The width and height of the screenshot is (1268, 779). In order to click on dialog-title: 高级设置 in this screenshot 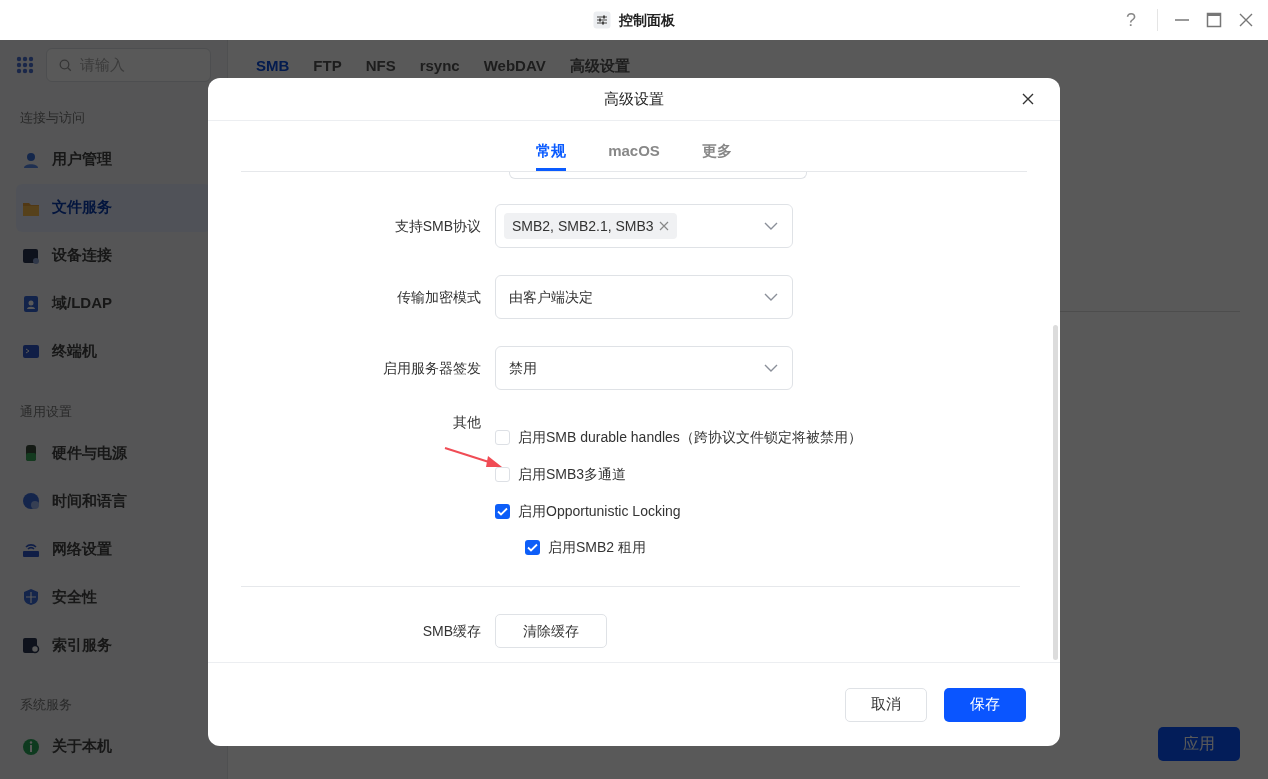, I will do `click(634, 98)`.